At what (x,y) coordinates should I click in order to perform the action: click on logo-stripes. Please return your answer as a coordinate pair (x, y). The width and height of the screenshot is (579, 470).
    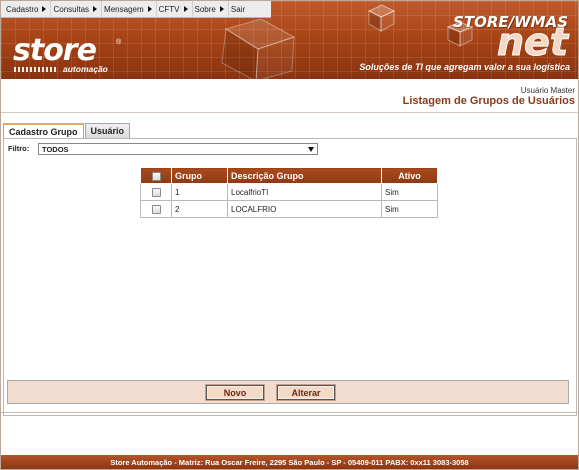
    Looking at the image, I should click on (36, 69).